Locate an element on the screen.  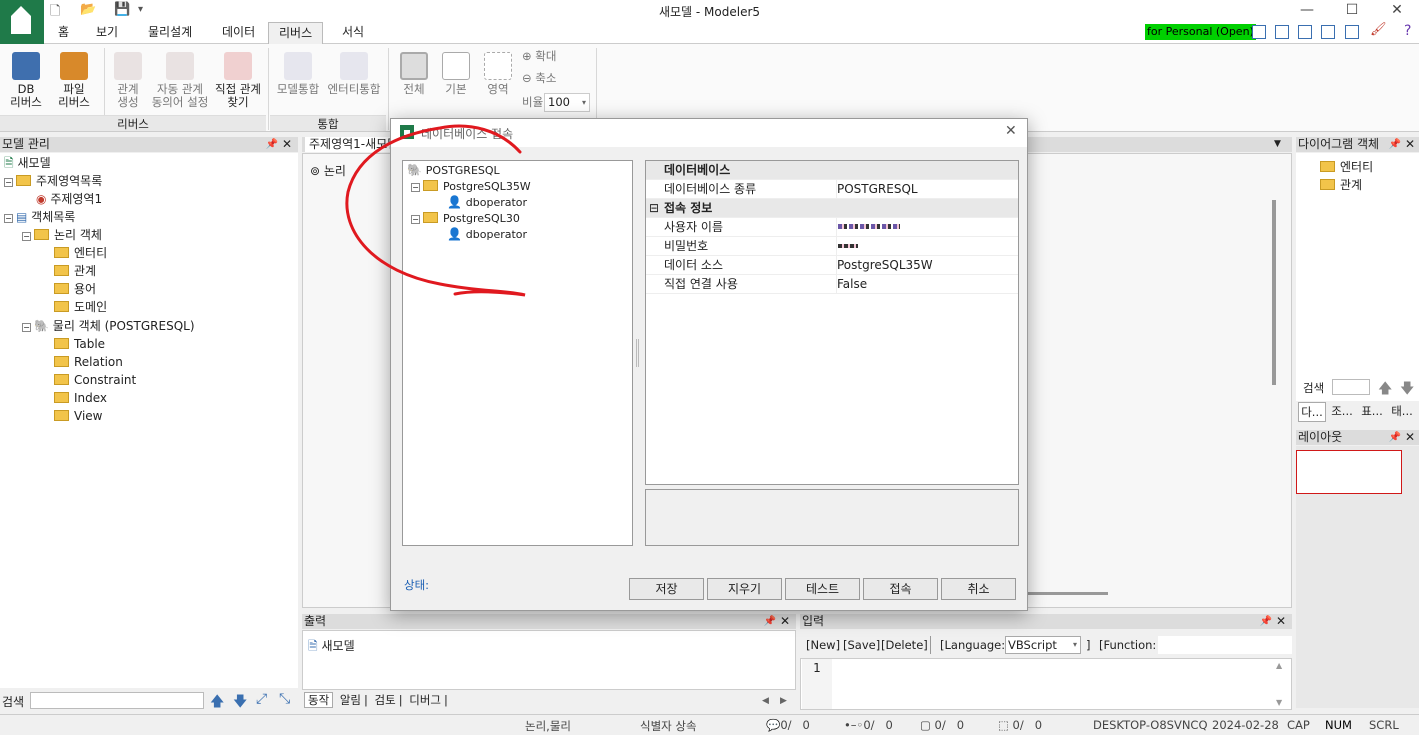
canvas-hscrollbar is located at coordinates (1068, 593).